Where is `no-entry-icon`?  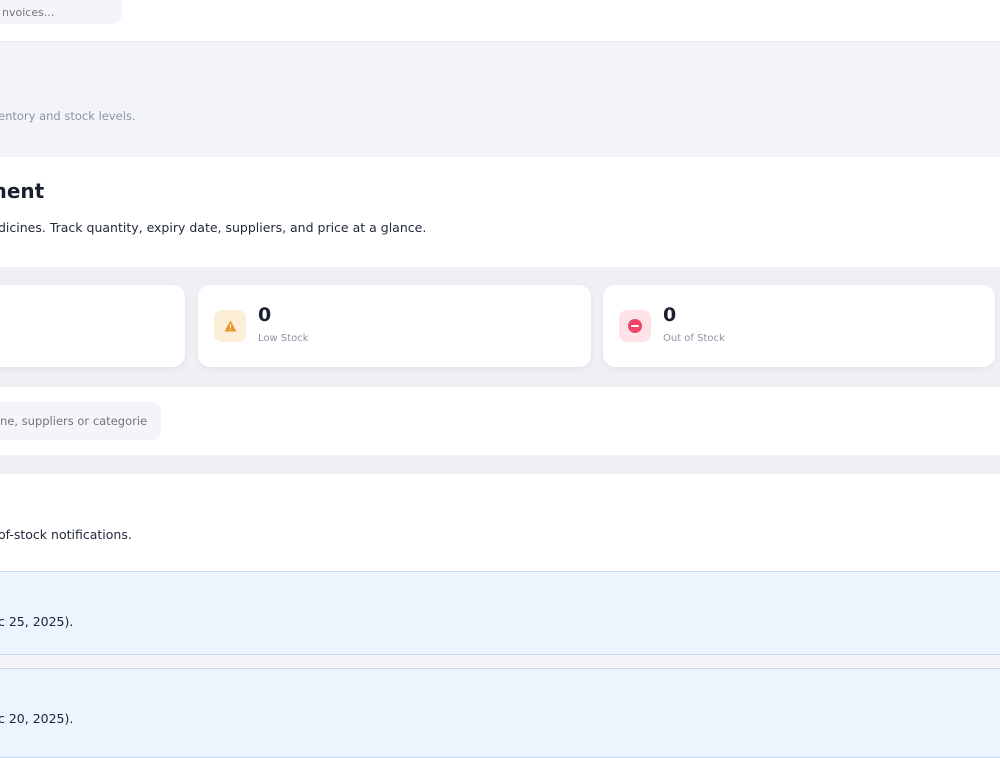
no-entry-icon is located at coordinates (635, 326).